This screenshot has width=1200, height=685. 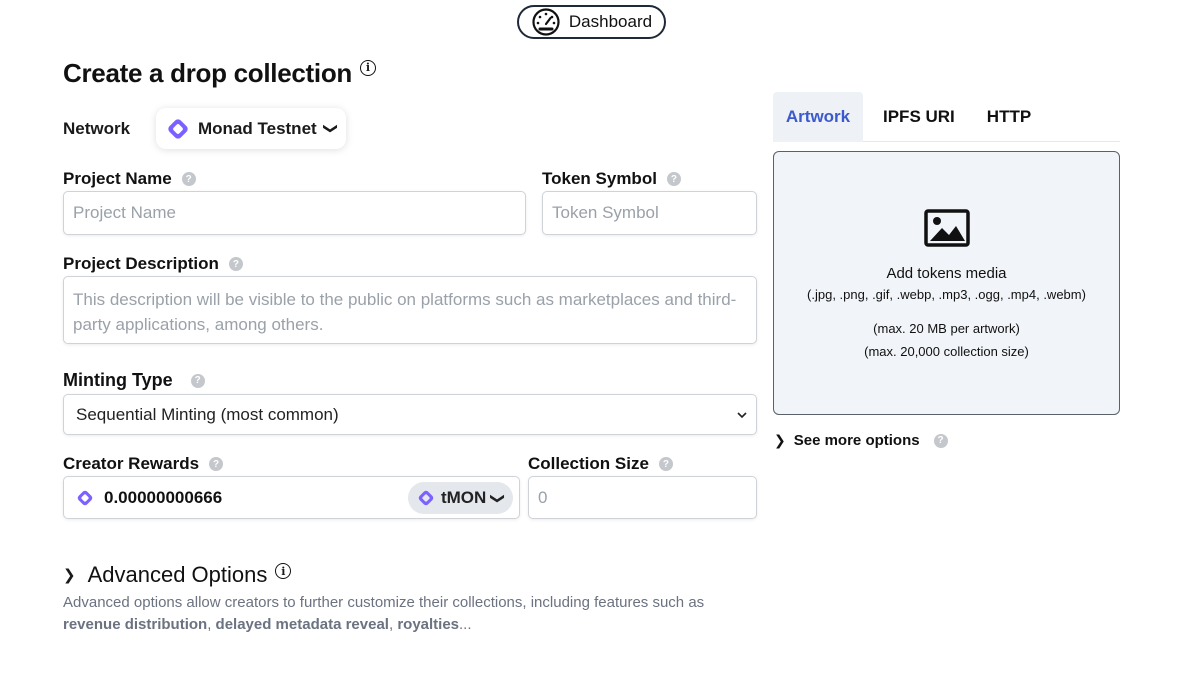 What do you see at coordinates (207, 414) in the screenshot?
I see `minting-type-value: Sequential Minting (most common)` at bounding box center [207, 414].